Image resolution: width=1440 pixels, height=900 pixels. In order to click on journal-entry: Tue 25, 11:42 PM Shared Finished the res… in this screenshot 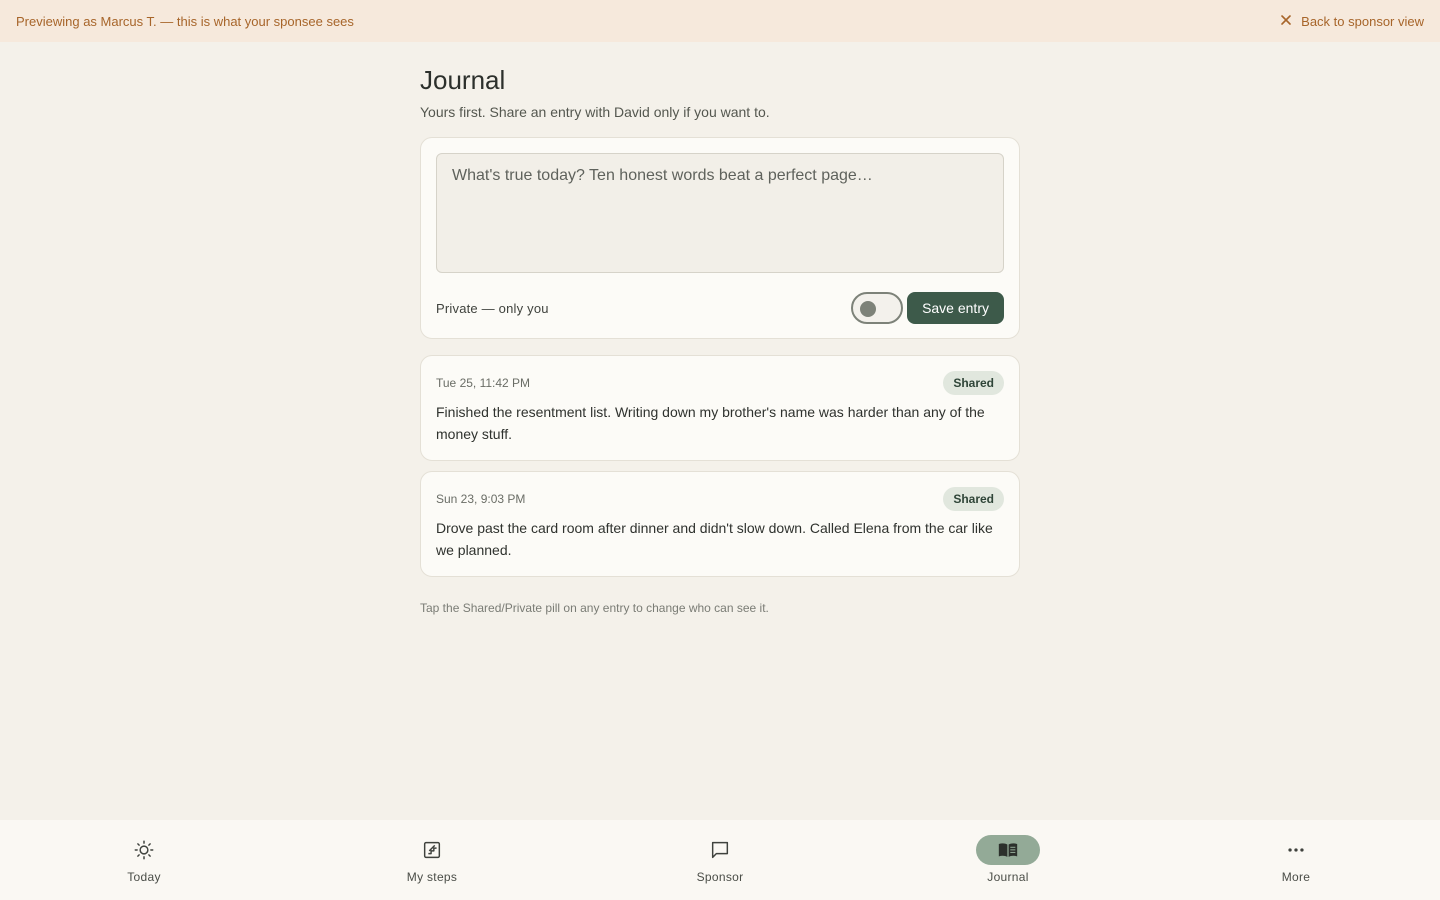, I will do `click(720, 408)`.